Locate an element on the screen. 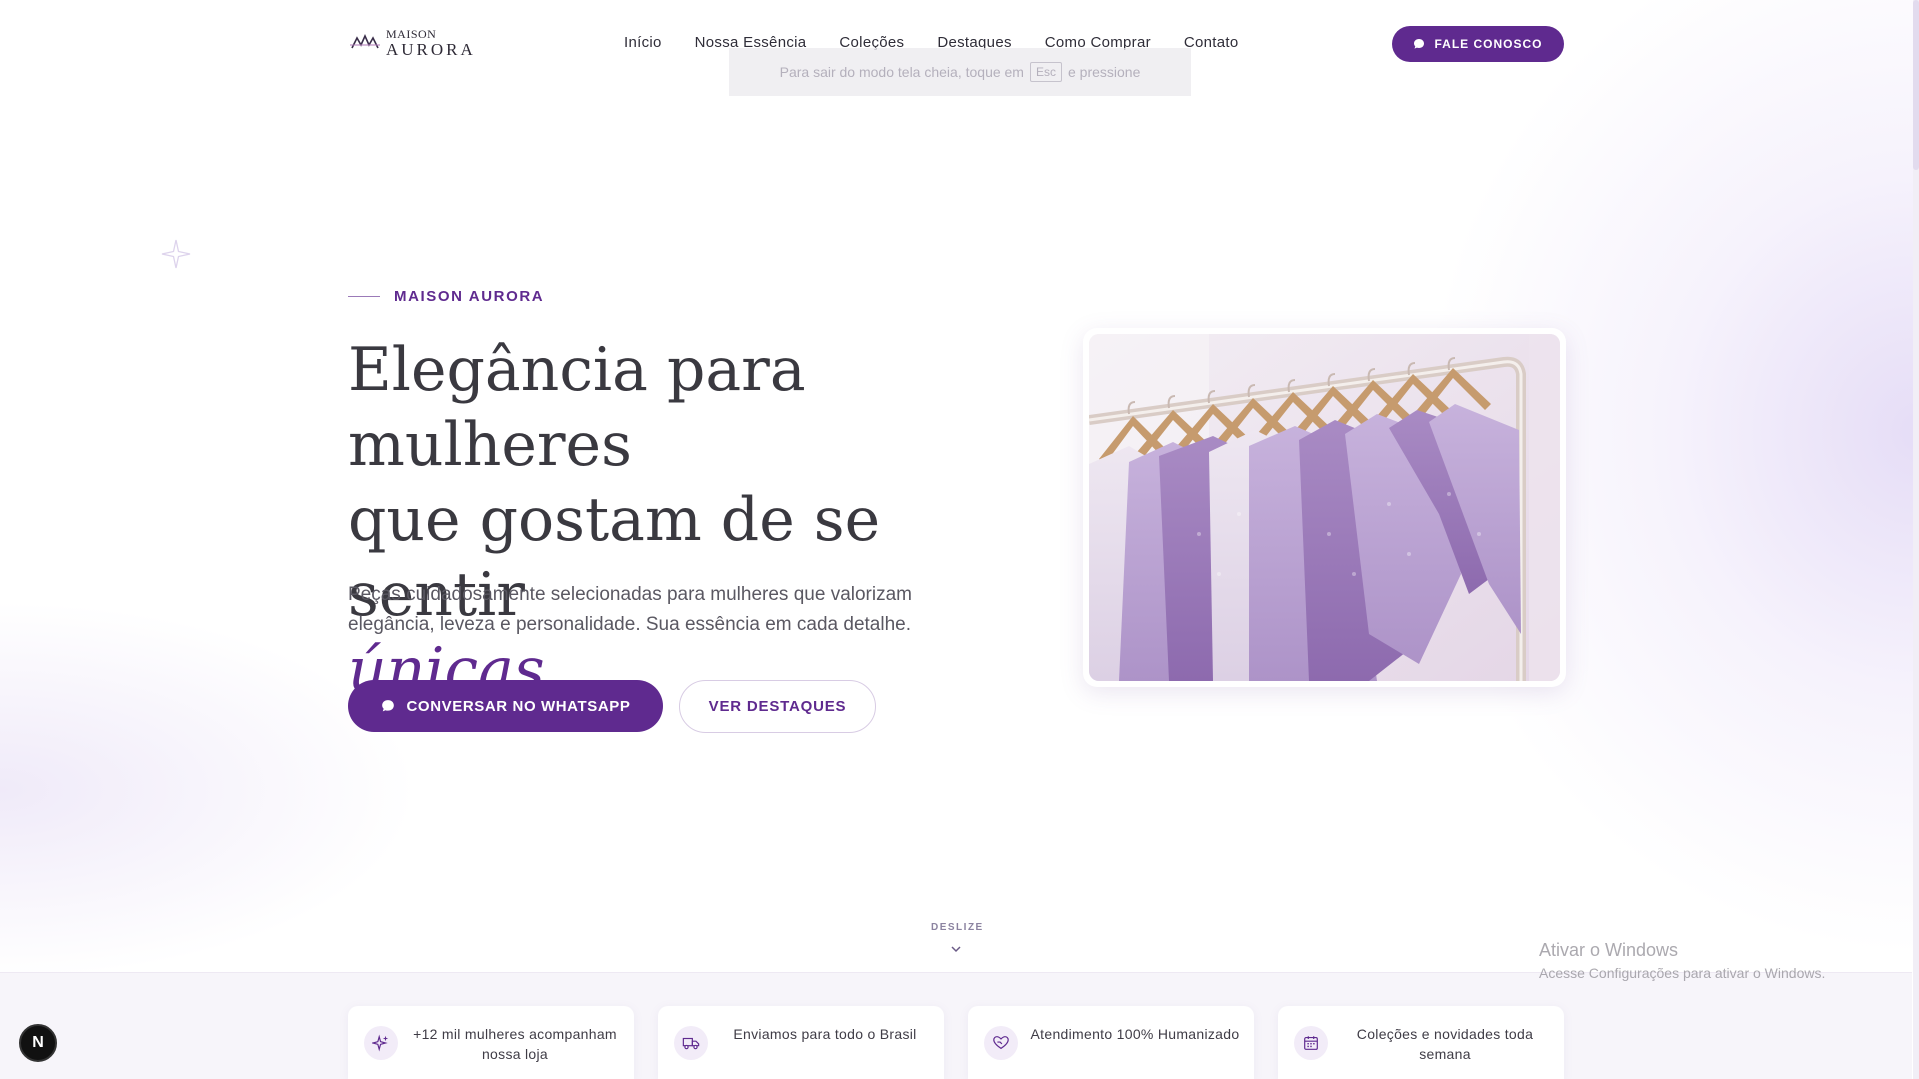 The image size is (1919, 1079). chevron-down-icon is located at coordinates (956, 949).